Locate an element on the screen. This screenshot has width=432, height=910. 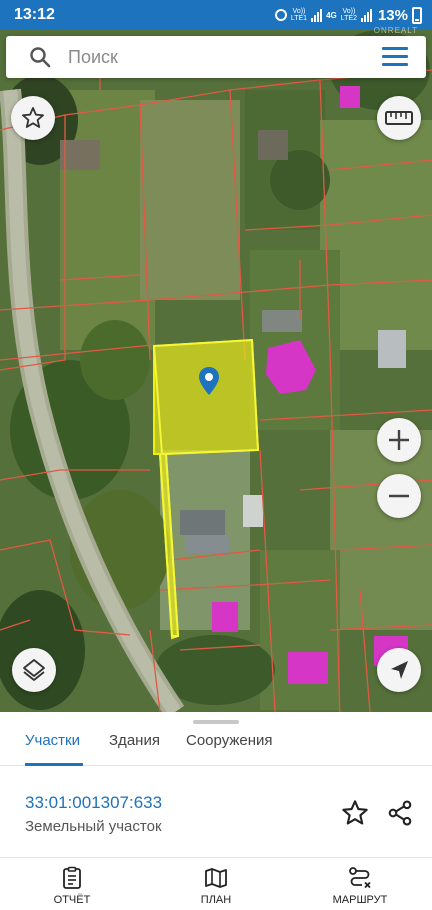
search-bar is located at coordinates (216, 57).